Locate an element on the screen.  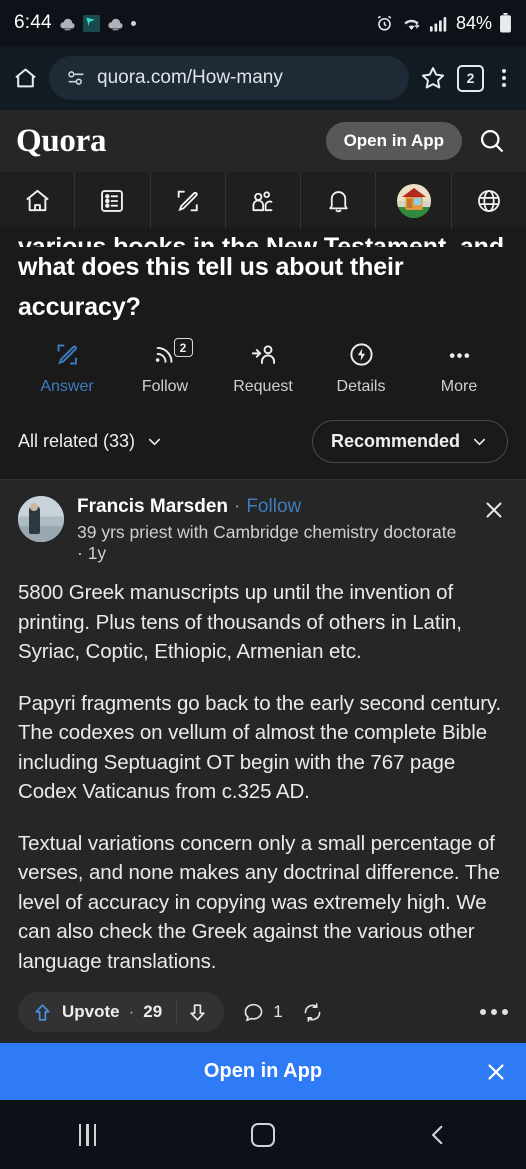
quora-header: Quora Open in App is located at coordinates (263, 141).